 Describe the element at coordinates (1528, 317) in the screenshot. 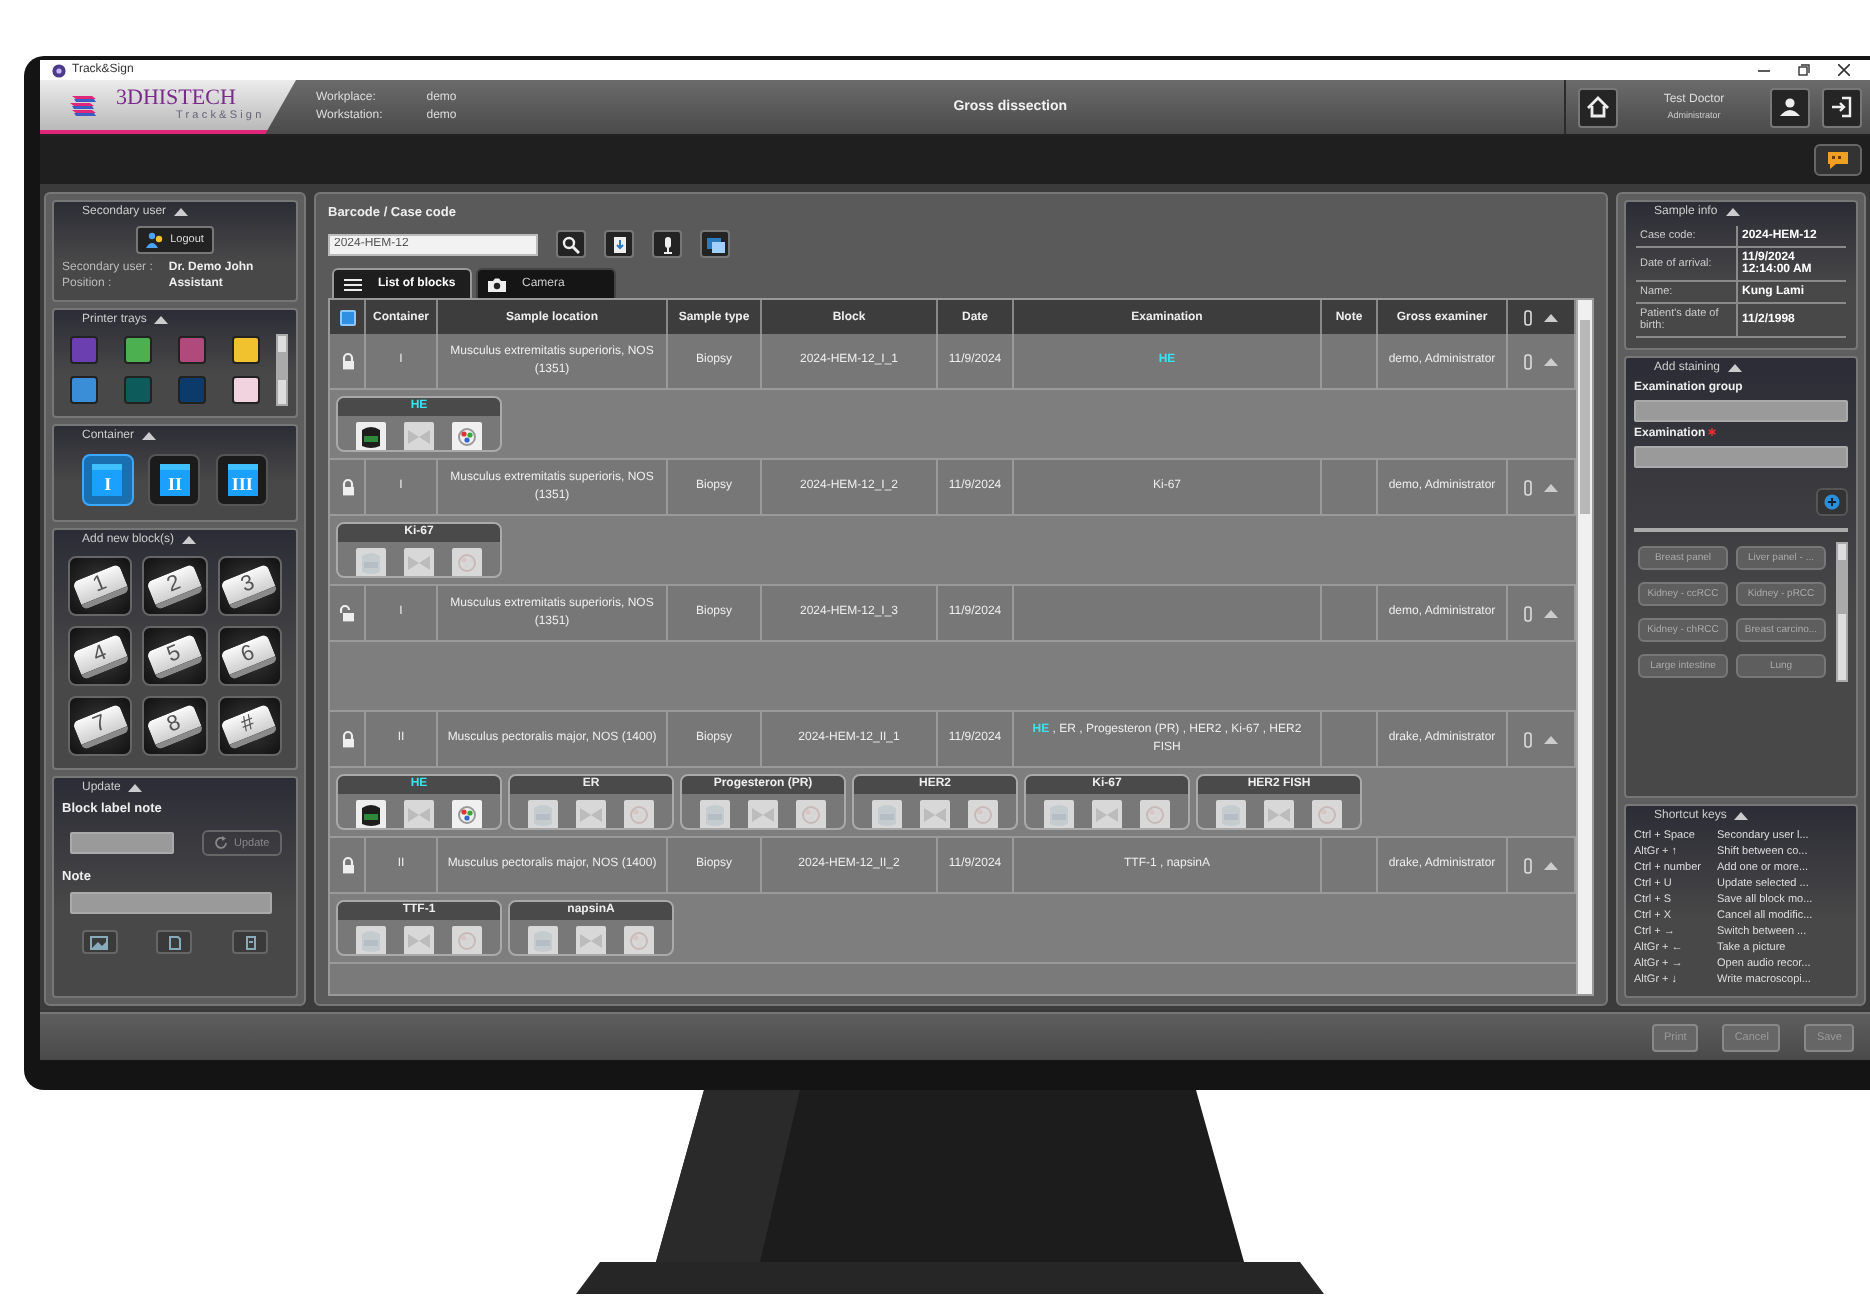

I see `tube-icon` at that location.